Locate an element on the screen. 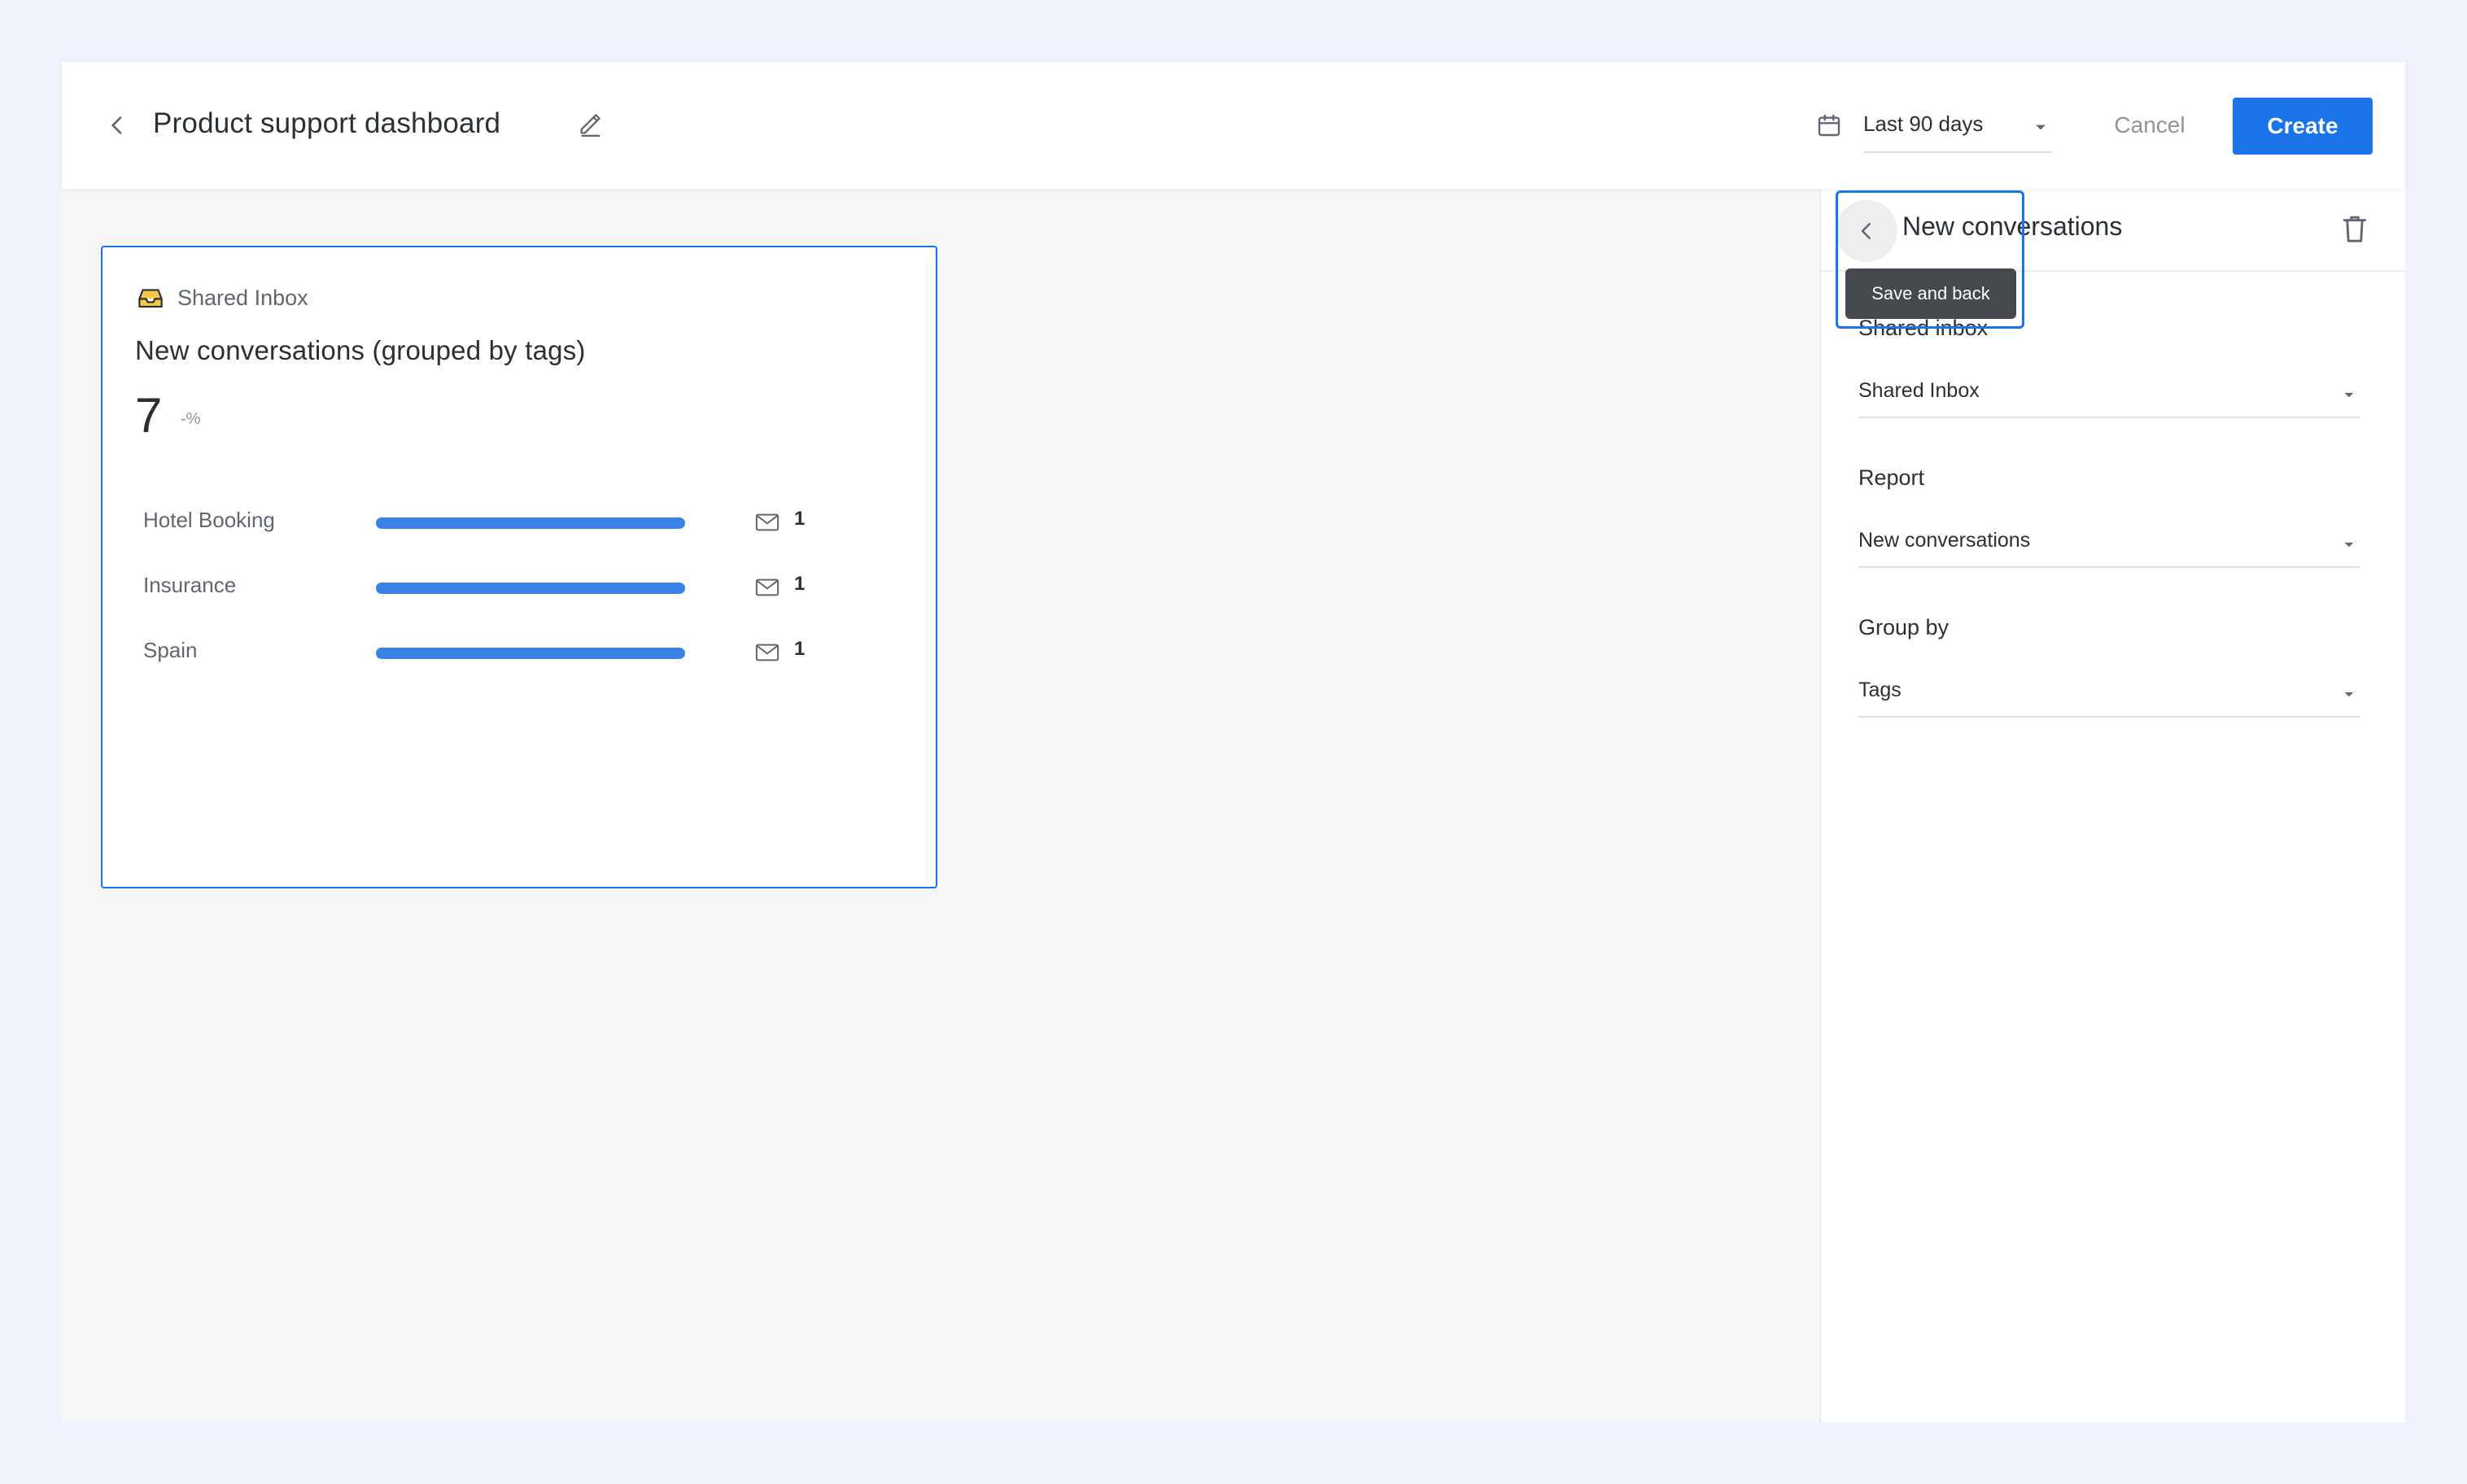 Image resolution: width=2467 pixels, height=1484 pixels. report-select: New conversations is located at coordinates (2109, 545).